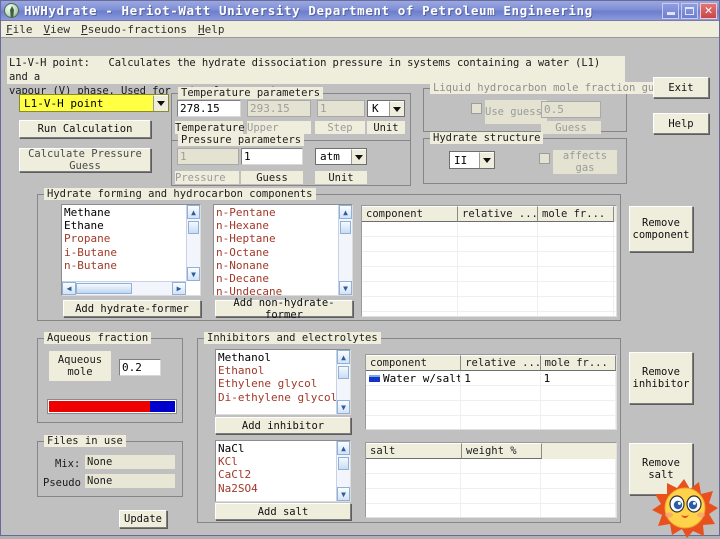 The width and height of the screenshot is (720, 539). What do you see at coordinates (276, 488) in the screenshot?
I see `salt-item: Na2SO4` at bounding box center [276, 488].